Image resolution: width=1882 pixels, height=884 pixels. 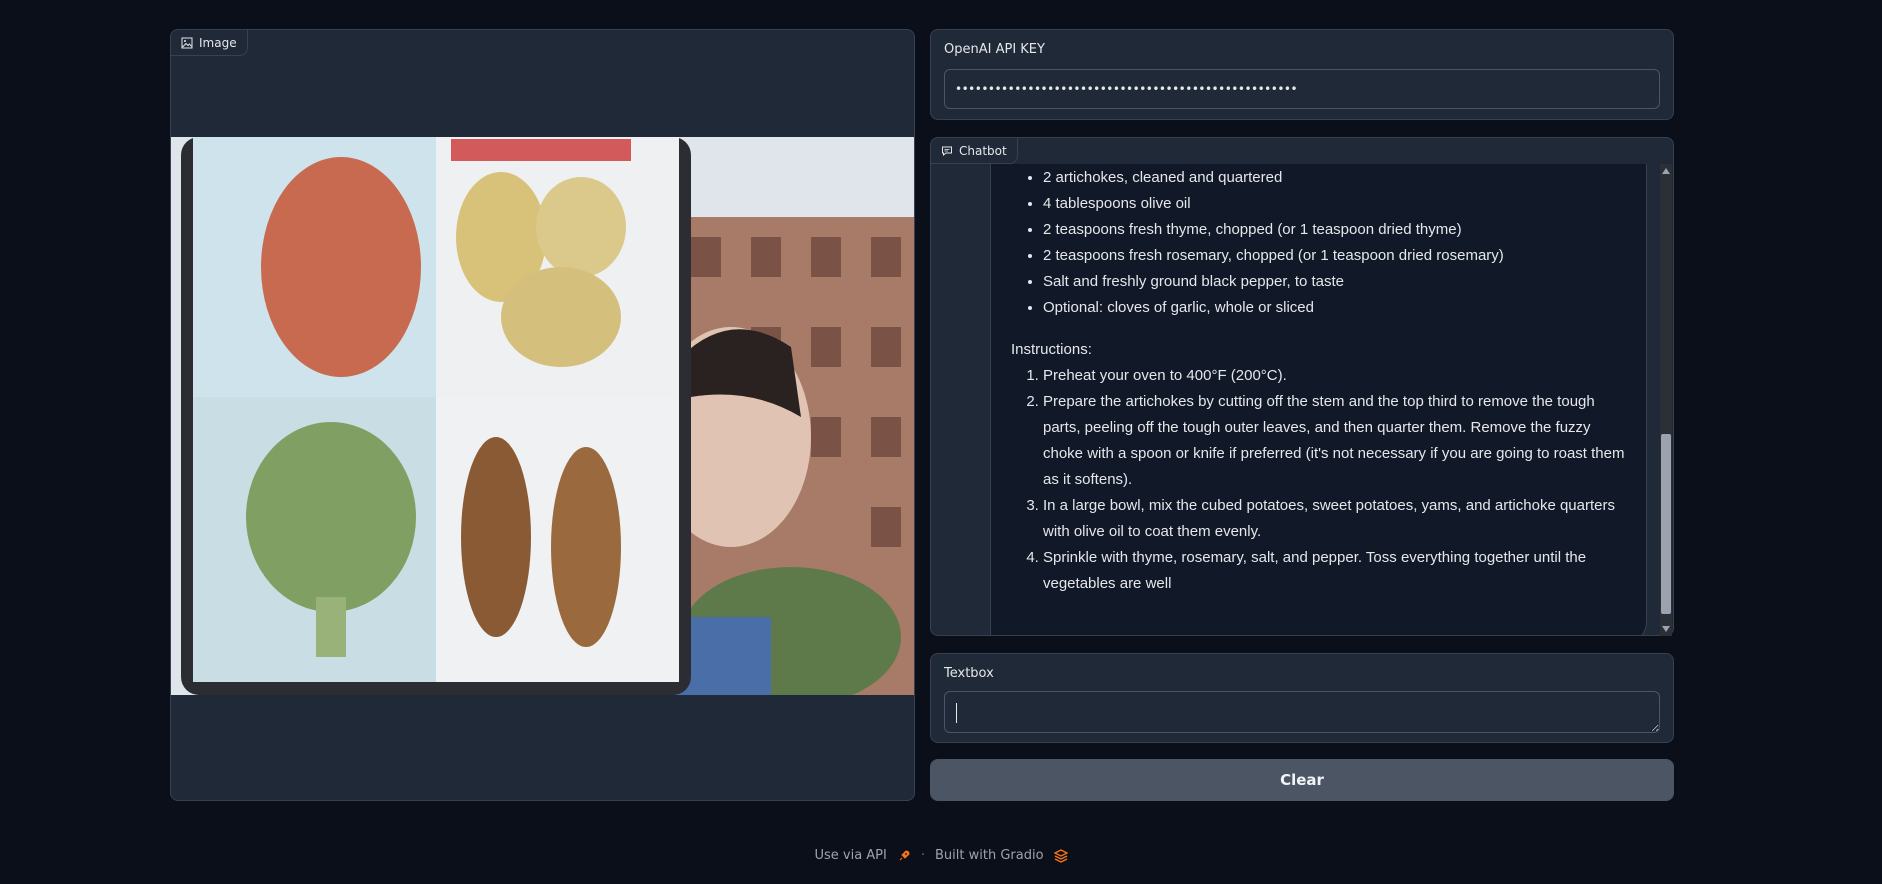 I want to click on chatbot-label-text: Chatbot, so click(x=983, y=150).